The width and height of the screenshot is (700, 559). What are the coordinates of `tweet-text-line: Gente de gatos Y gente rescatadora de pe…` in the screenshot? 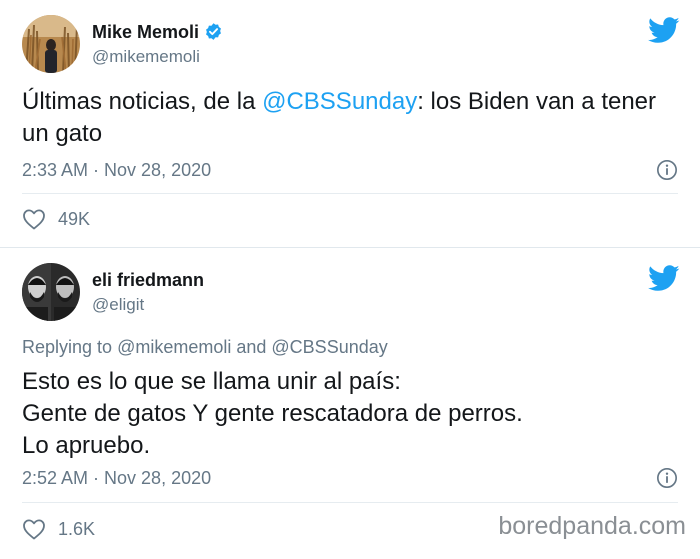 It's located at (272, 413).